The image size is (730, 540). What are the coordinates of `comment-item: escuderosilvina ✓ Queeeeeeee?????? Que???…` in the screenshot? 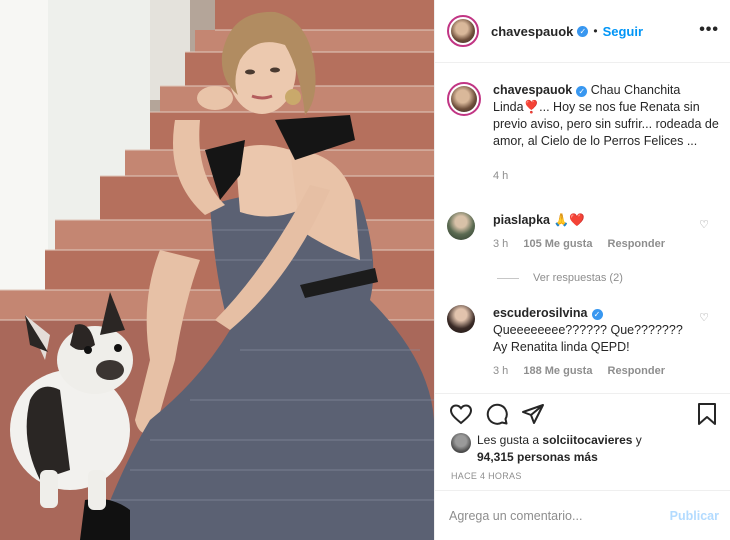 It's located at (587, 342).